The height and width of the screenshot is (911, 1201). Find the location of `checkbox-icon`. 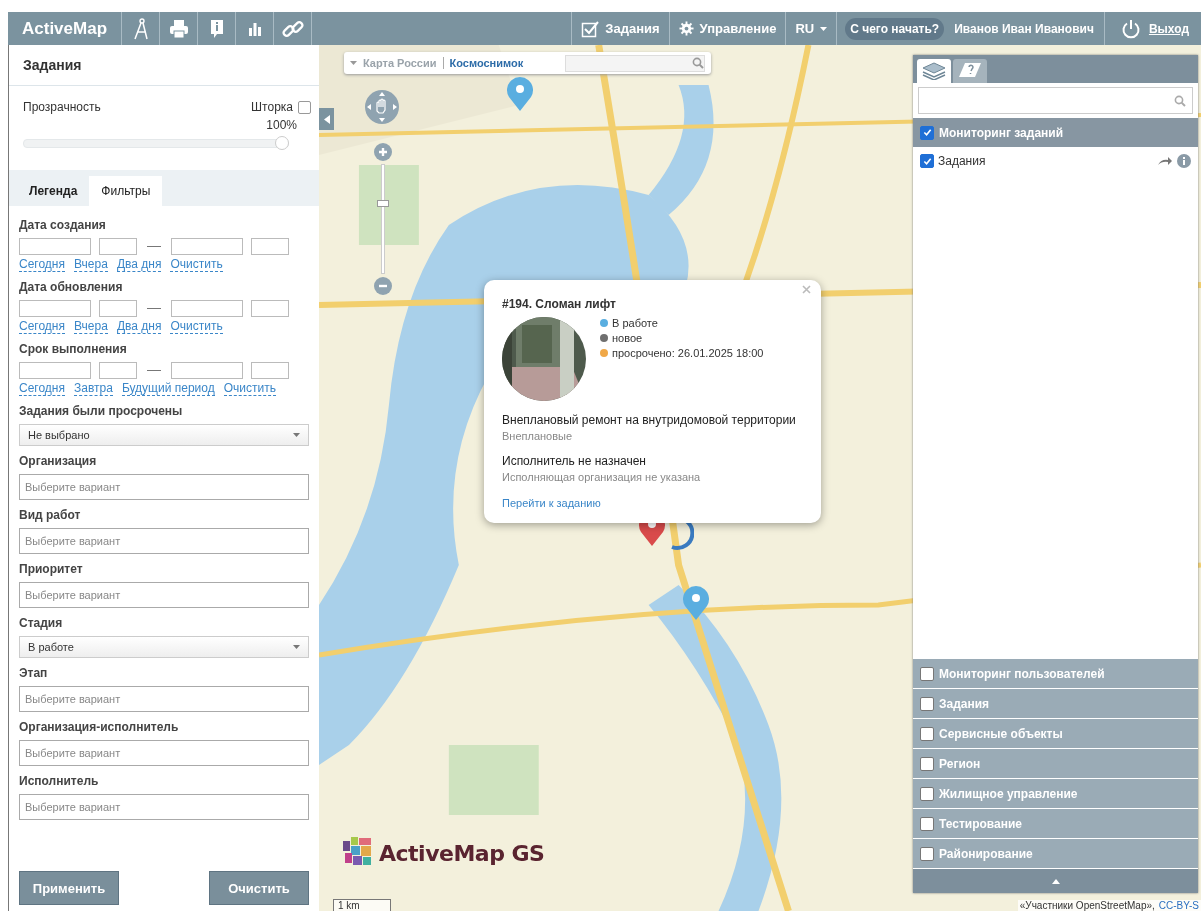

checkbox-icon is located at coordinates (590, 28).